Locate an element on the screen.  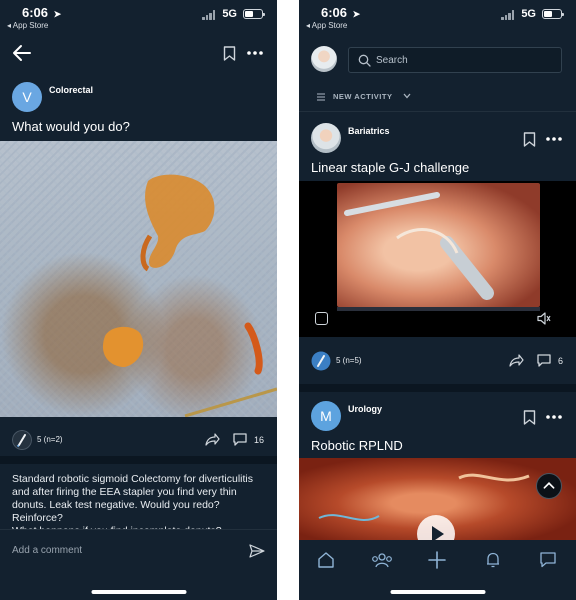
vote-count: 5 (n=5) is located at coordinates (349, 360).